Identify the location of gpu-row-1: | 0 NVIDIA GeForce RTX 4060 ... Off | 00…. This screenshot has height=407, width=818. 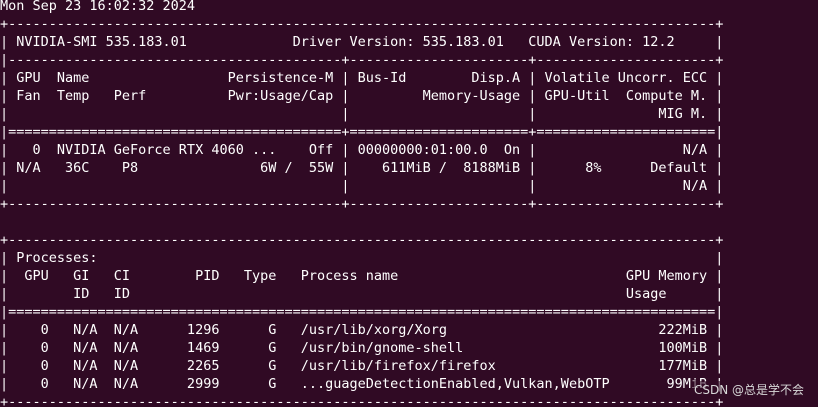
(362, 150).